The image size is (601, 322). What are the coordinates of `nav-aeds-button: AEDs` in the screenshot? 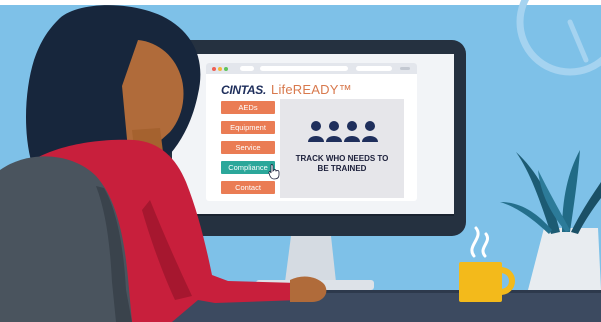 It's located at (248, 107).